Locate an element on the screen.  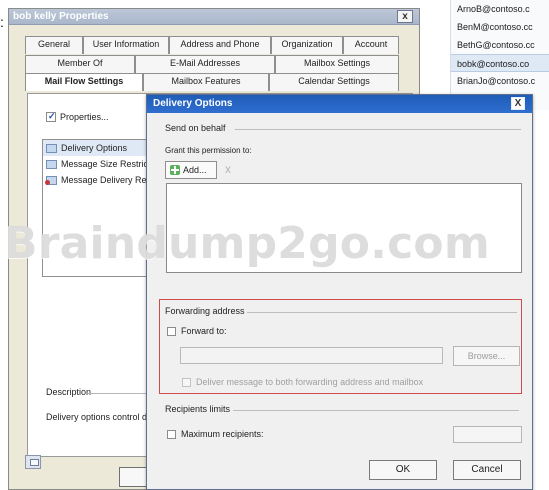
tab-general: General is located at coordinates (54, 45).